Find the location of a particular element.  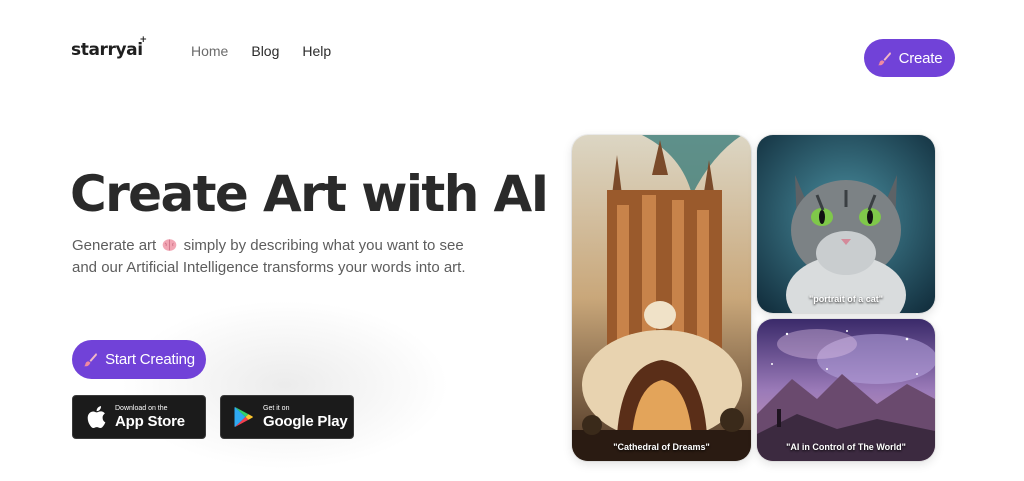

cat-portrait-image is located at coordinates (846, 224).